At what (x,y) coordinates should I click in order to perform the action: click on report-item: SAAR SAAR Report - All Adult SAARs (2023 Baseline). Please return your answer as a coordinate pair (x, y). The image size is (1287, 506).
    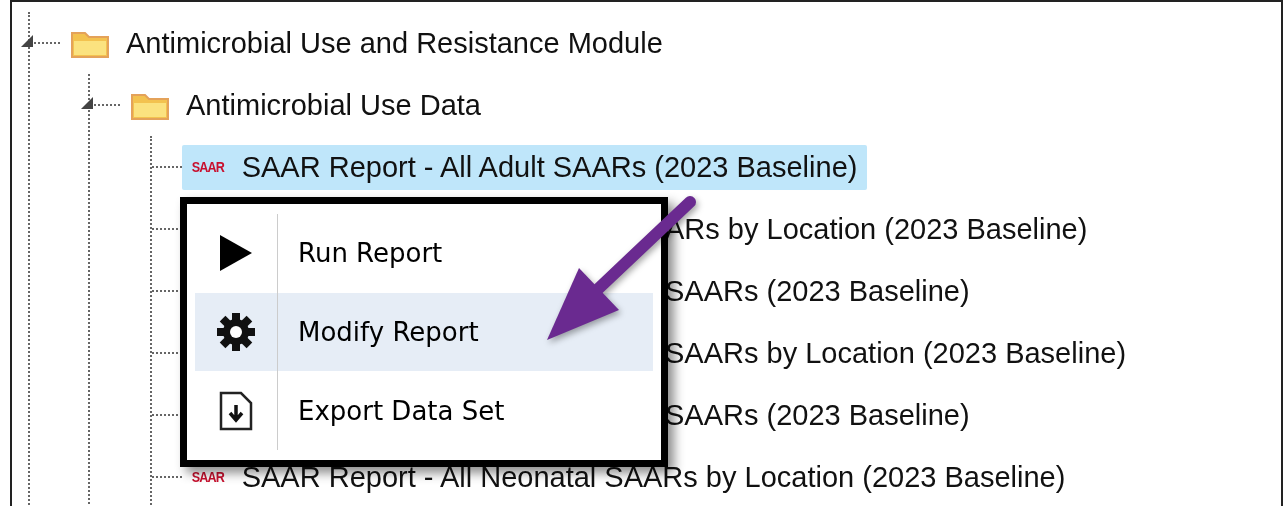
    Looking at the image, I should click on (525, 167).